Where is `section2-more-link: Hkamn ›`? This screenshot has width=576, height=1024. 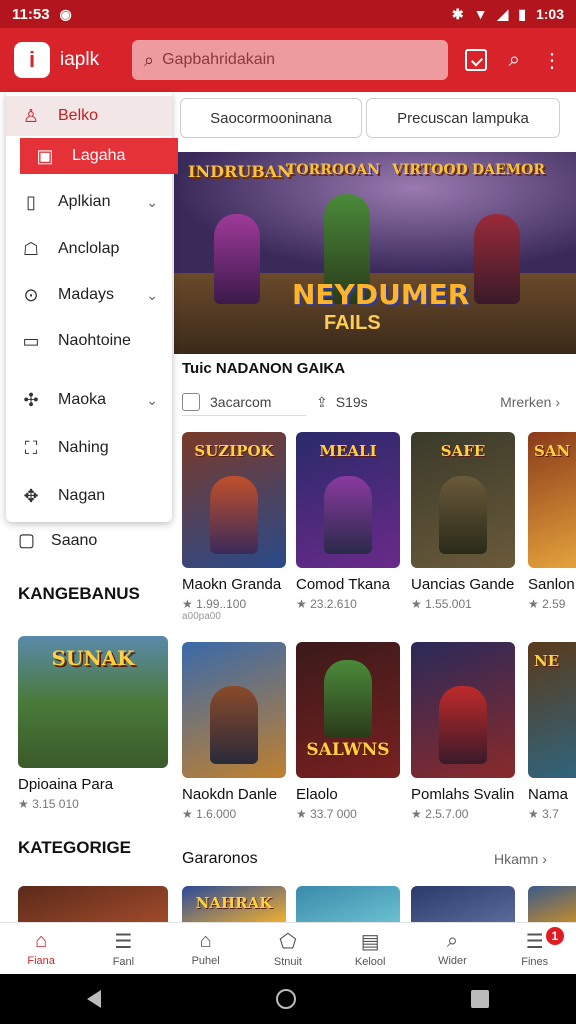
section2-more-link: Hkamn › is located at coordinates (520, 859).